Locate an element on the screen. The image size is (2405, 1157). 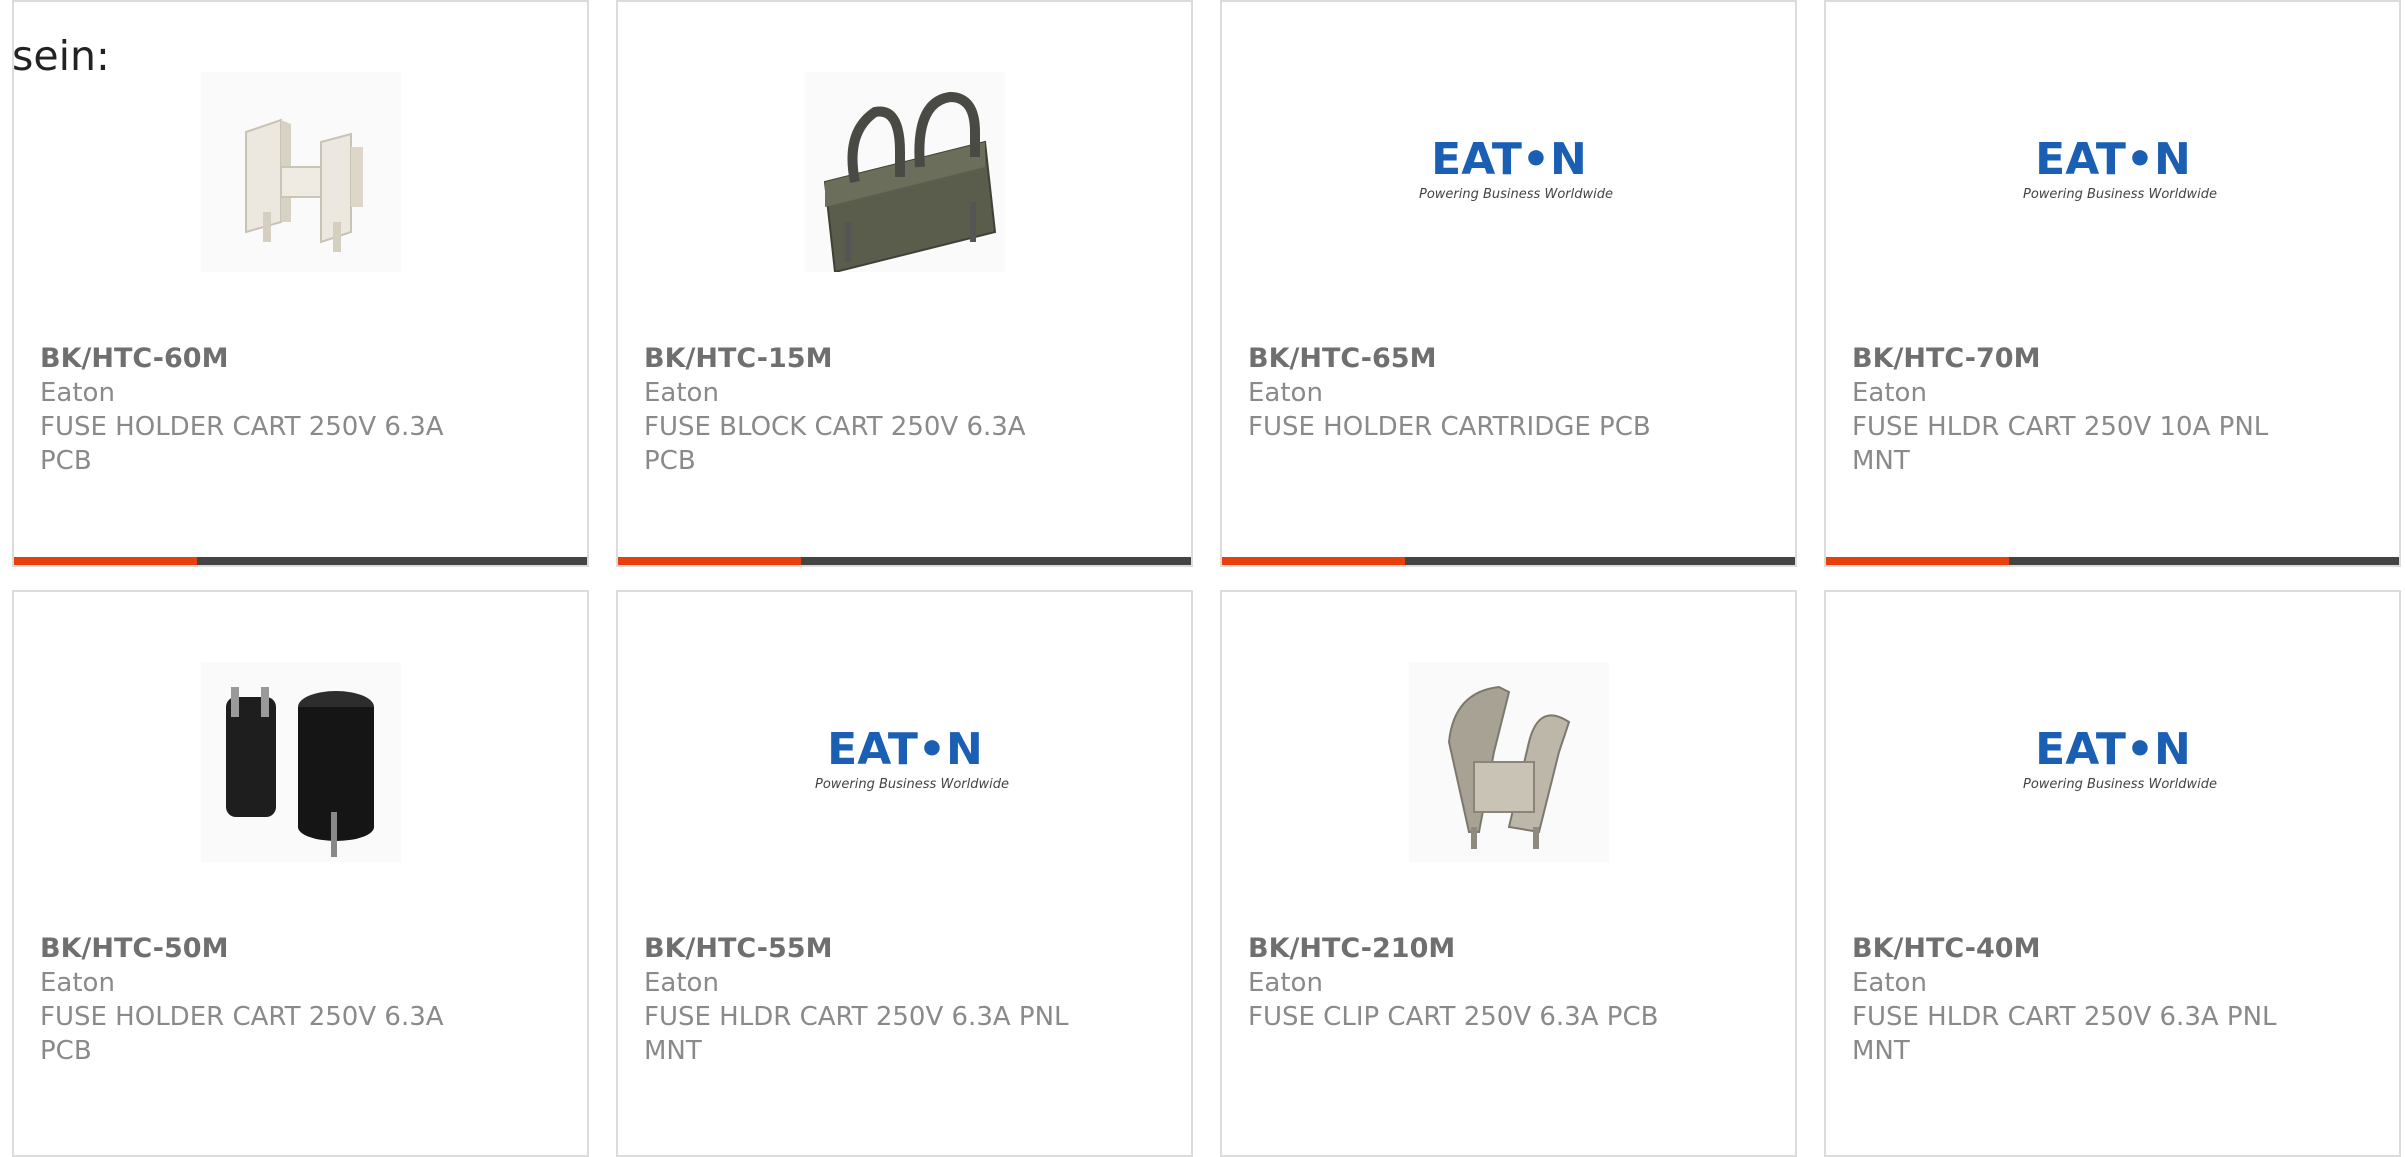
part-number: BK/HTC-55M is located at coordinates (897, 949).